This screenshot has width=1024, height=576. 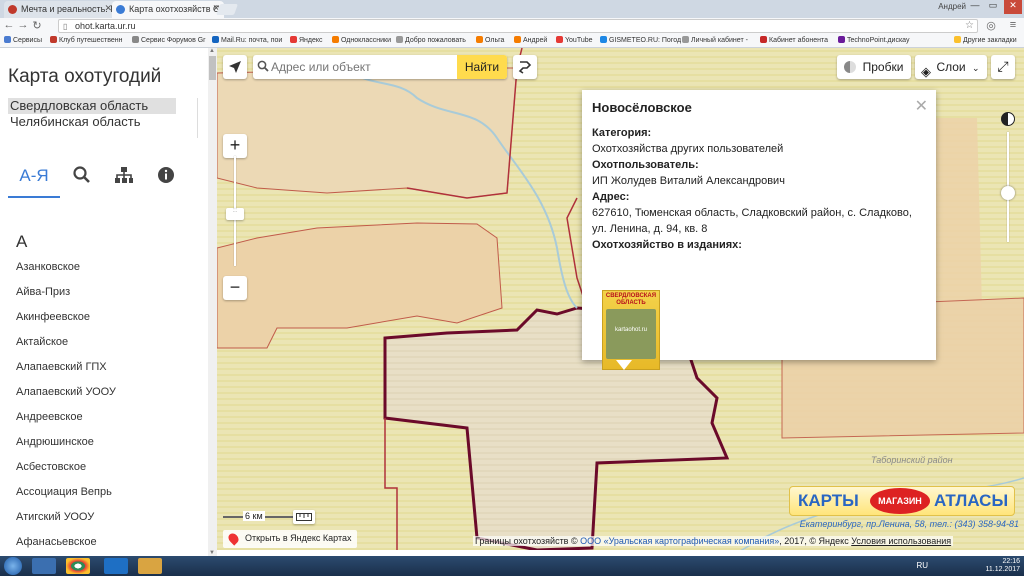 I want to click on list-item: Афанасьевское, so click(x=66, y=546).